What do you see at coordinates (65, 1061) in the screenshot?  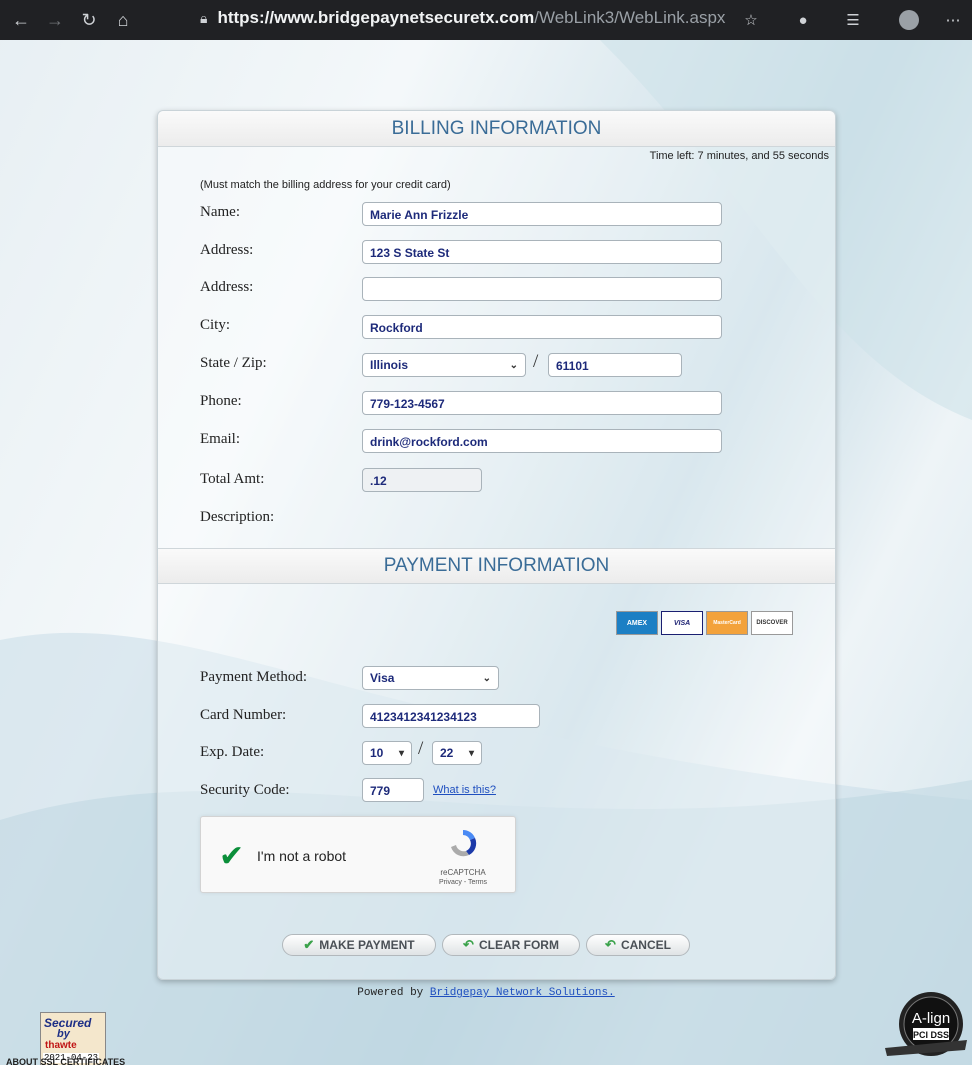 I see `ssl-certificates-link: ABOUT SSL CERTIFICATES` at bounding box center [65, 1061].